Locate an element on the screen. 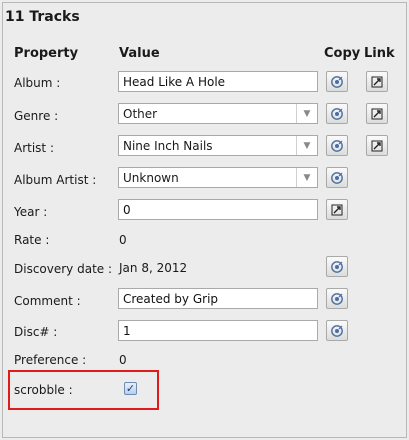 The height and width of the screenshot is (440, 409). disc-input is located at coordinates (218, 330).